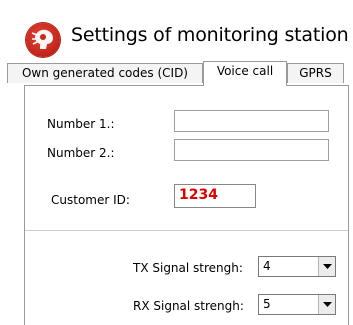 Image resolution: width=353 pixels, height=325 pixels. Describe the element at coordinates (245, 73) in the screenshot. I see `tab-voice-call: Voice call` at that location.